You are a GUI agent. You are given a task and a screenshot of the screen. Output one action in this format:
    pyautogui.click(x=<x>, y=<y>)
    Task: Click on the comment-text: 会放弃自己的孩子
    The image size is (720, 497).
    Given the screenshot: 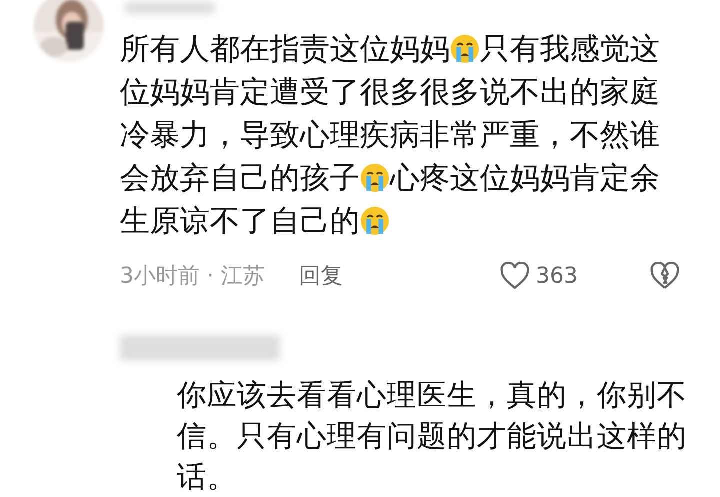 What is the action you would take?
    pyautogui.click(x=240, y=178)
    